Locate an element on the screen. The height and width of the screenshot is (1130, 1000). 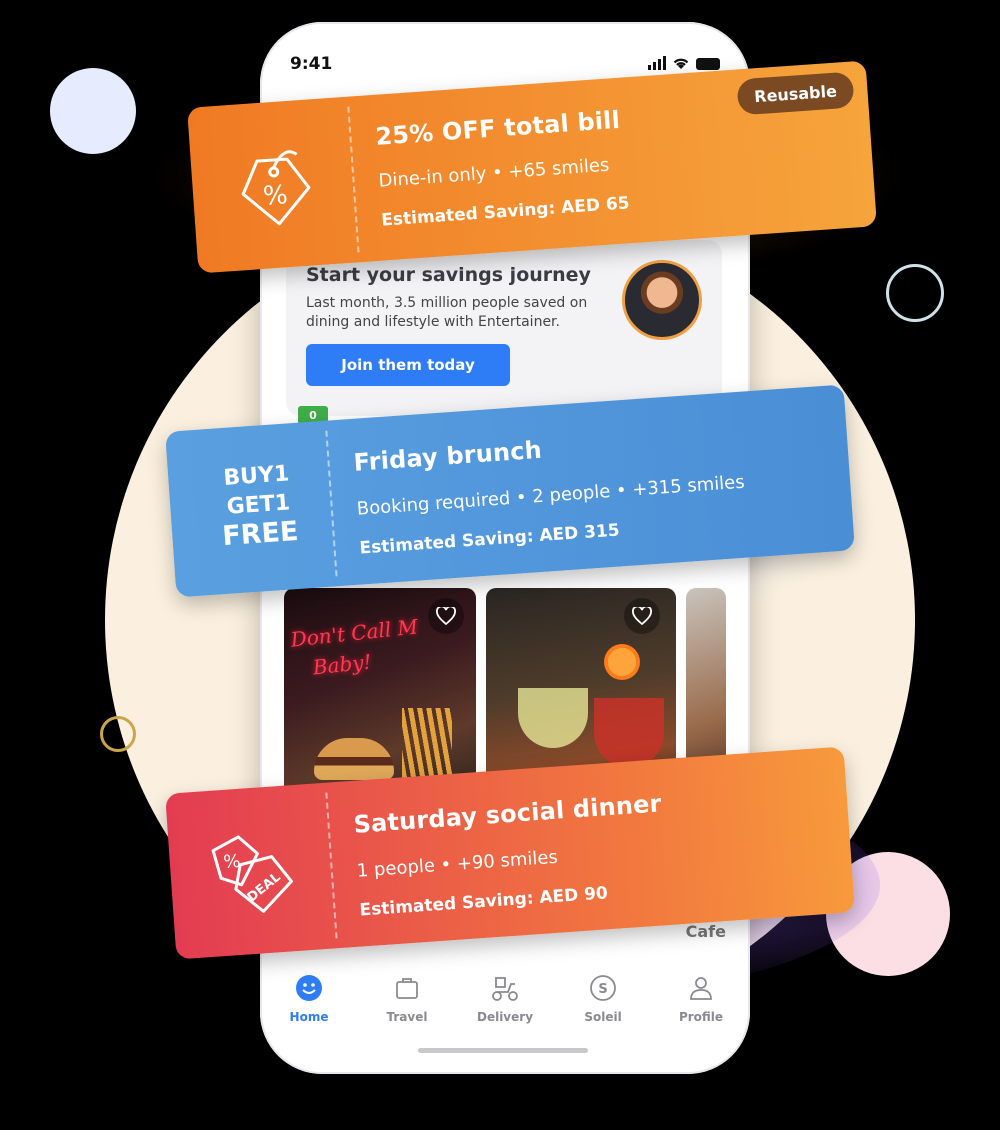
battery-icon is located at coordinates (708, 64).